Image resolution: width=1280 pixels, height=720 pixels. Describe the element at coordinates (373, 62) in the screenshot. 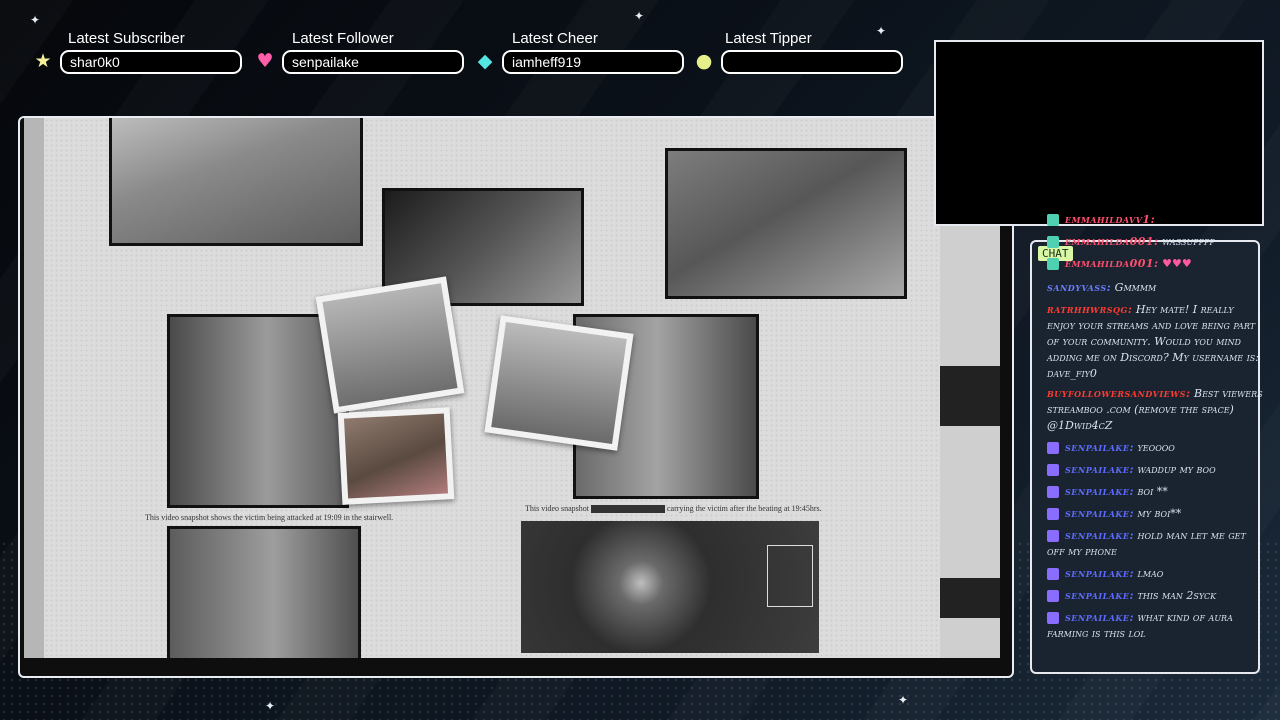

I see `stat-value: senpailake` at that location.